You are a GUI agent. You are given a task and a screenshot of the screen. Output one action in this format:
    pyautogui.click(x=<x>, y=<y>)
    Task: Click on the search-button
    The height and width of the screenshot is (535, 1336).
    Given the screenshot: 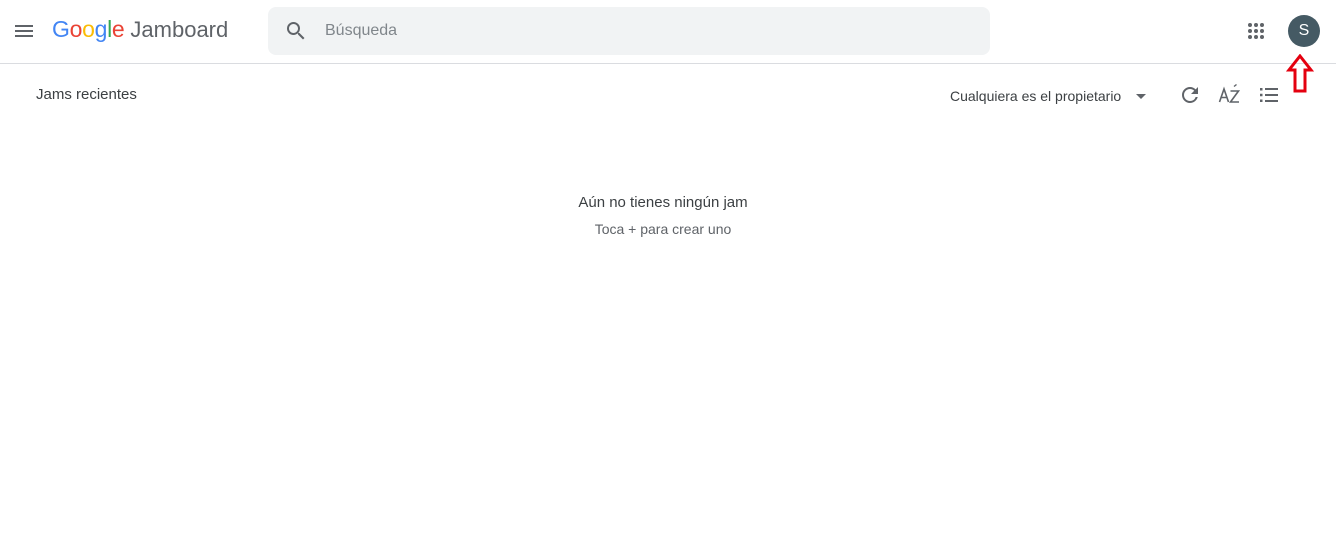 What is the action you would take?
    pyautogui.click(x=296, y=31)
    